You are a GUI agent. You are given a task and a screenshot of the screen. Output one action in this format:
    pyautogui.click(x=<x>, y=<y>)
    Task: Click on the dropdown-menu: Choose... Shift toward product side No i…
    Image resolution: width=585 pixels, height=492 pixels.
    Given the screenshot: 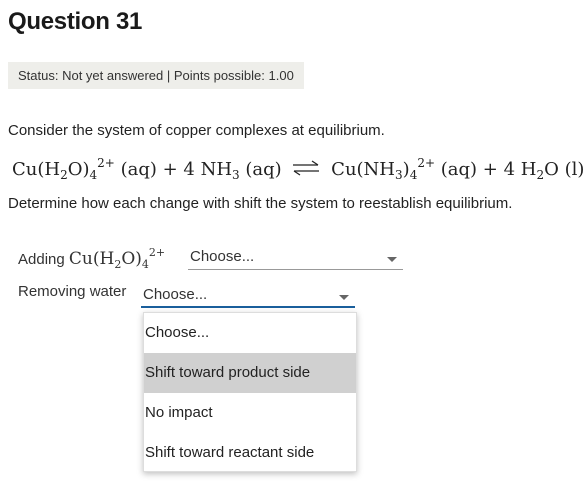 What is the action you would take?
    pyautogui.click(x=250, y=392)
    